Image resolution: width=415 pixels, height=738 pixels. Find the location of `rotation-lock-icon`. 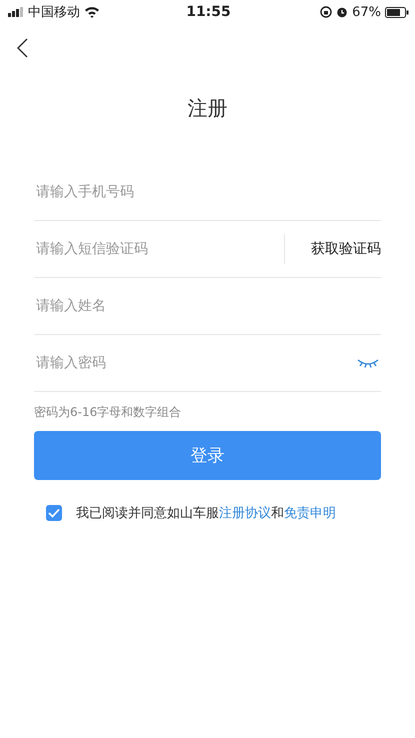

rotation-lock-icon is located at coordinates (326, 12).